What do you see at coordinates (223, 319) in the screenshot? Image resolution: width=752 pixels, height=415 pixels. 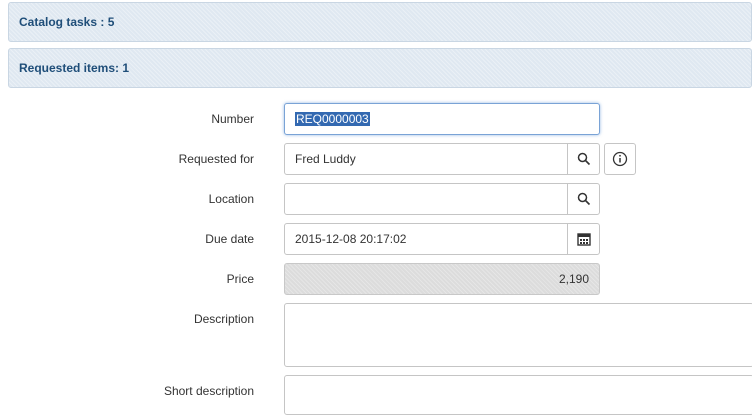 I see `description-label: Description` at bounding box center [223, 319].